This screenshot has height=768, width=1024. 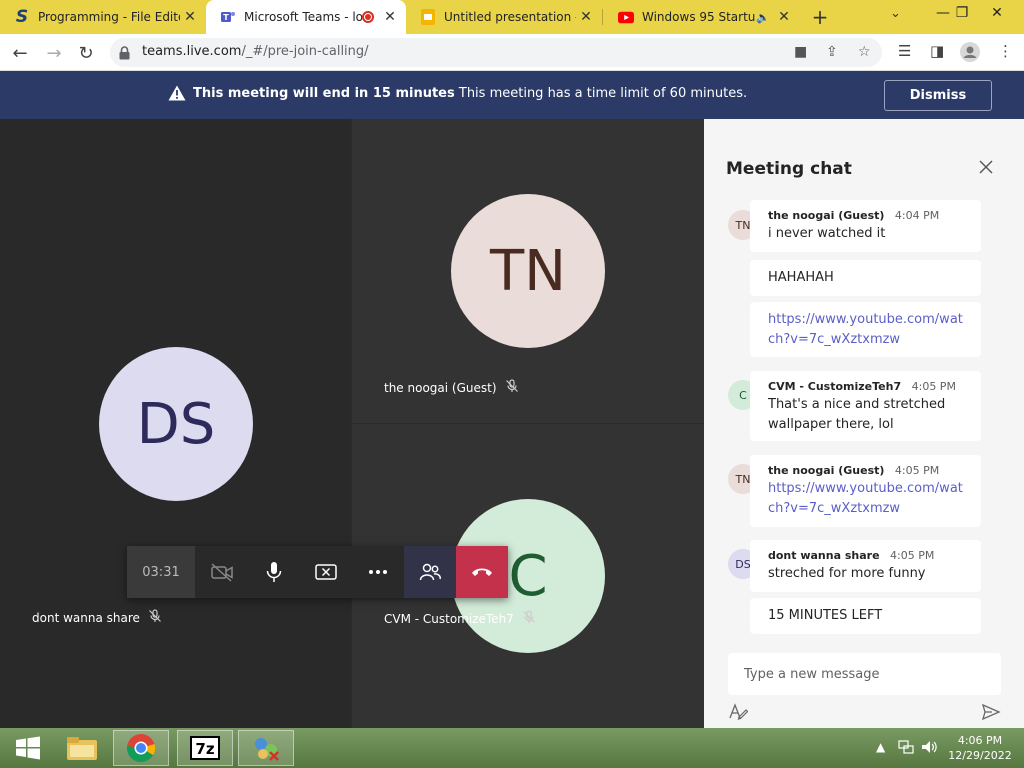 What do you see at coordinates (504, 17) in the screenshot?
I see `tab-slides: Untitled presentation - G ✕` at bounding box center [504, 17].